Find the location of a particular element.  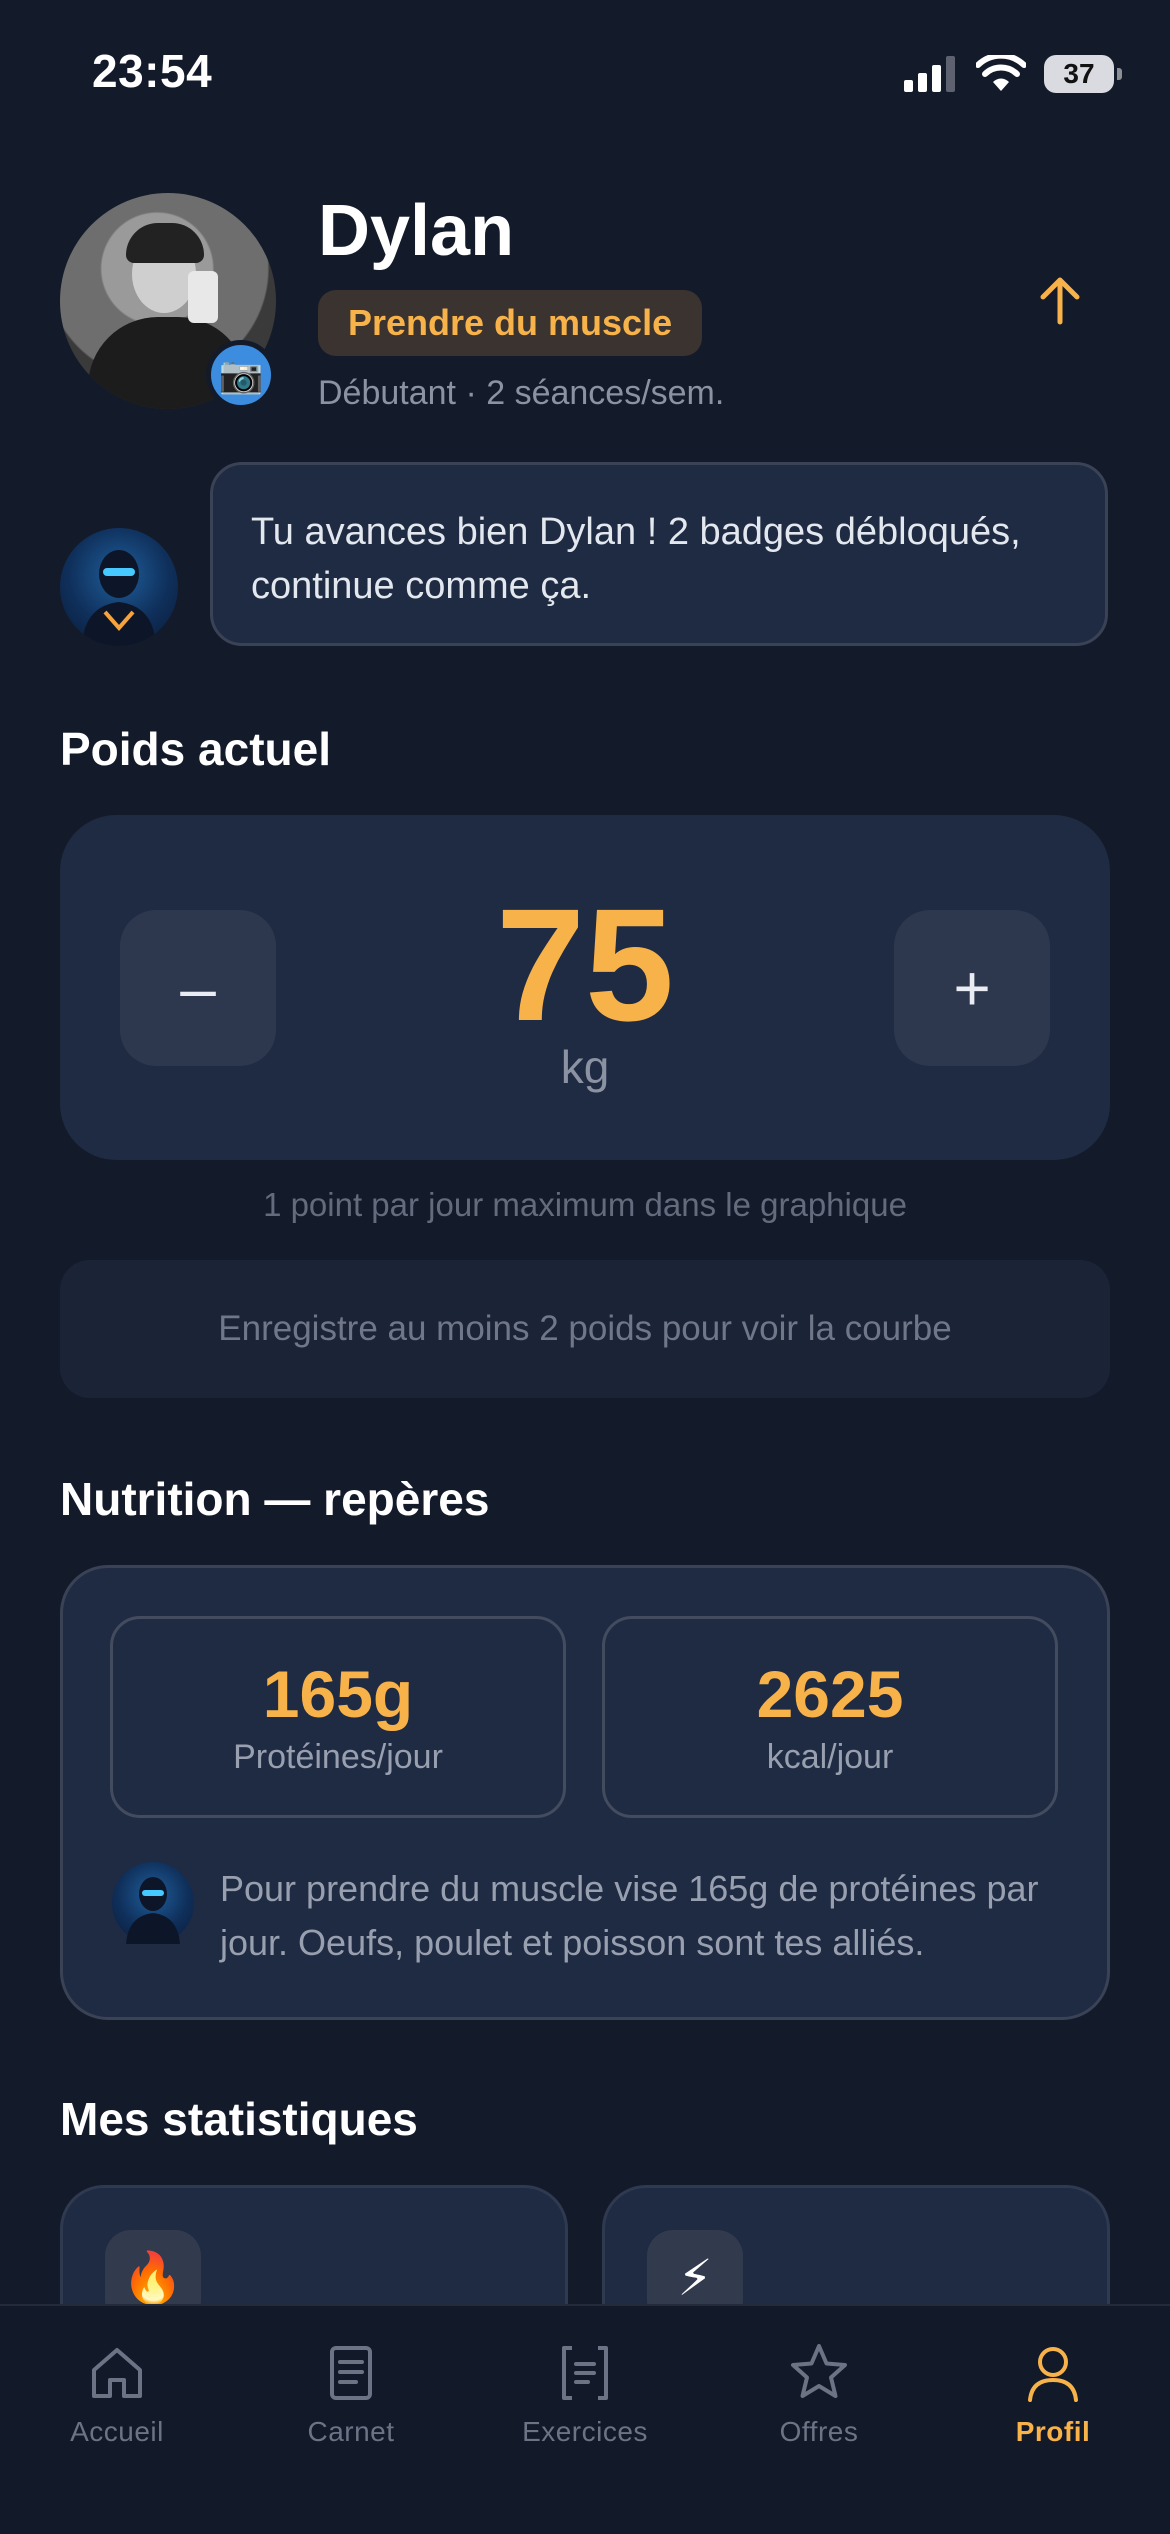

protein-box: 165g Protéines/jour is located at coordinates (338, 1717).